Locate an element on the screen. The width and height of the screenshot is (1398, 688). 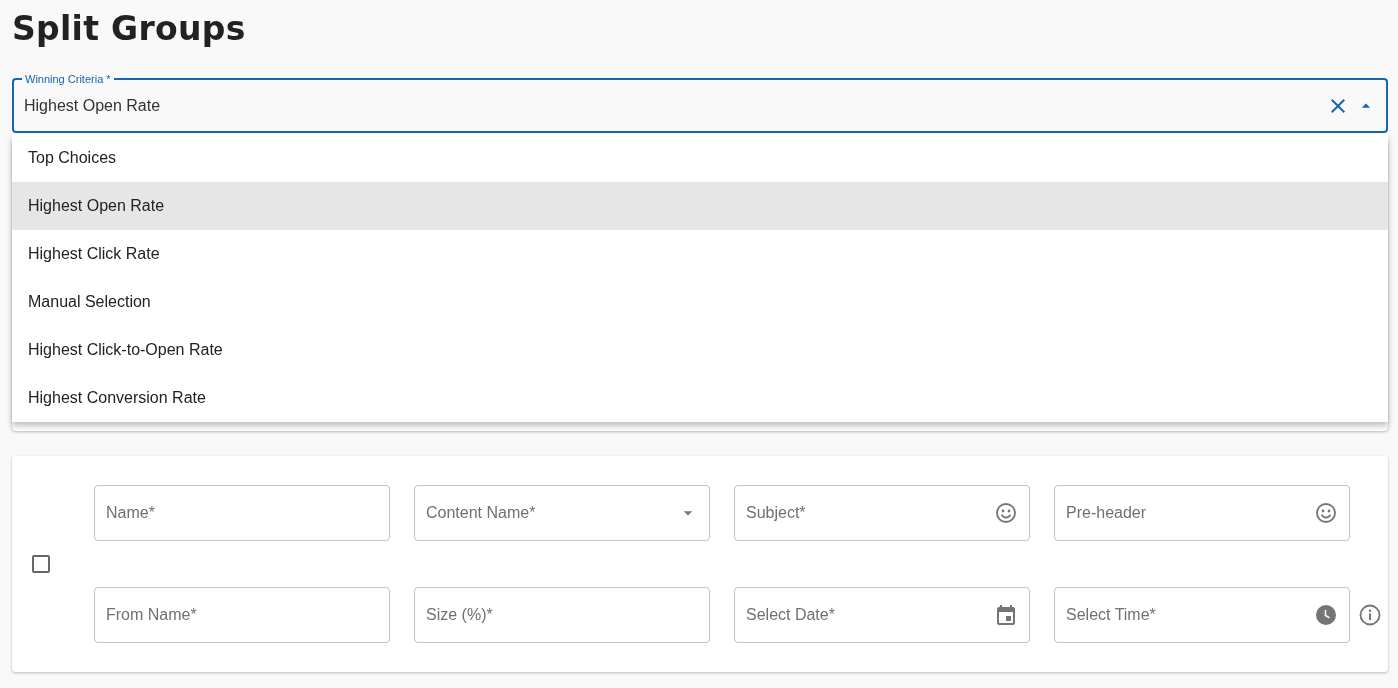
info-icon is located at coordinates (1370, 615).